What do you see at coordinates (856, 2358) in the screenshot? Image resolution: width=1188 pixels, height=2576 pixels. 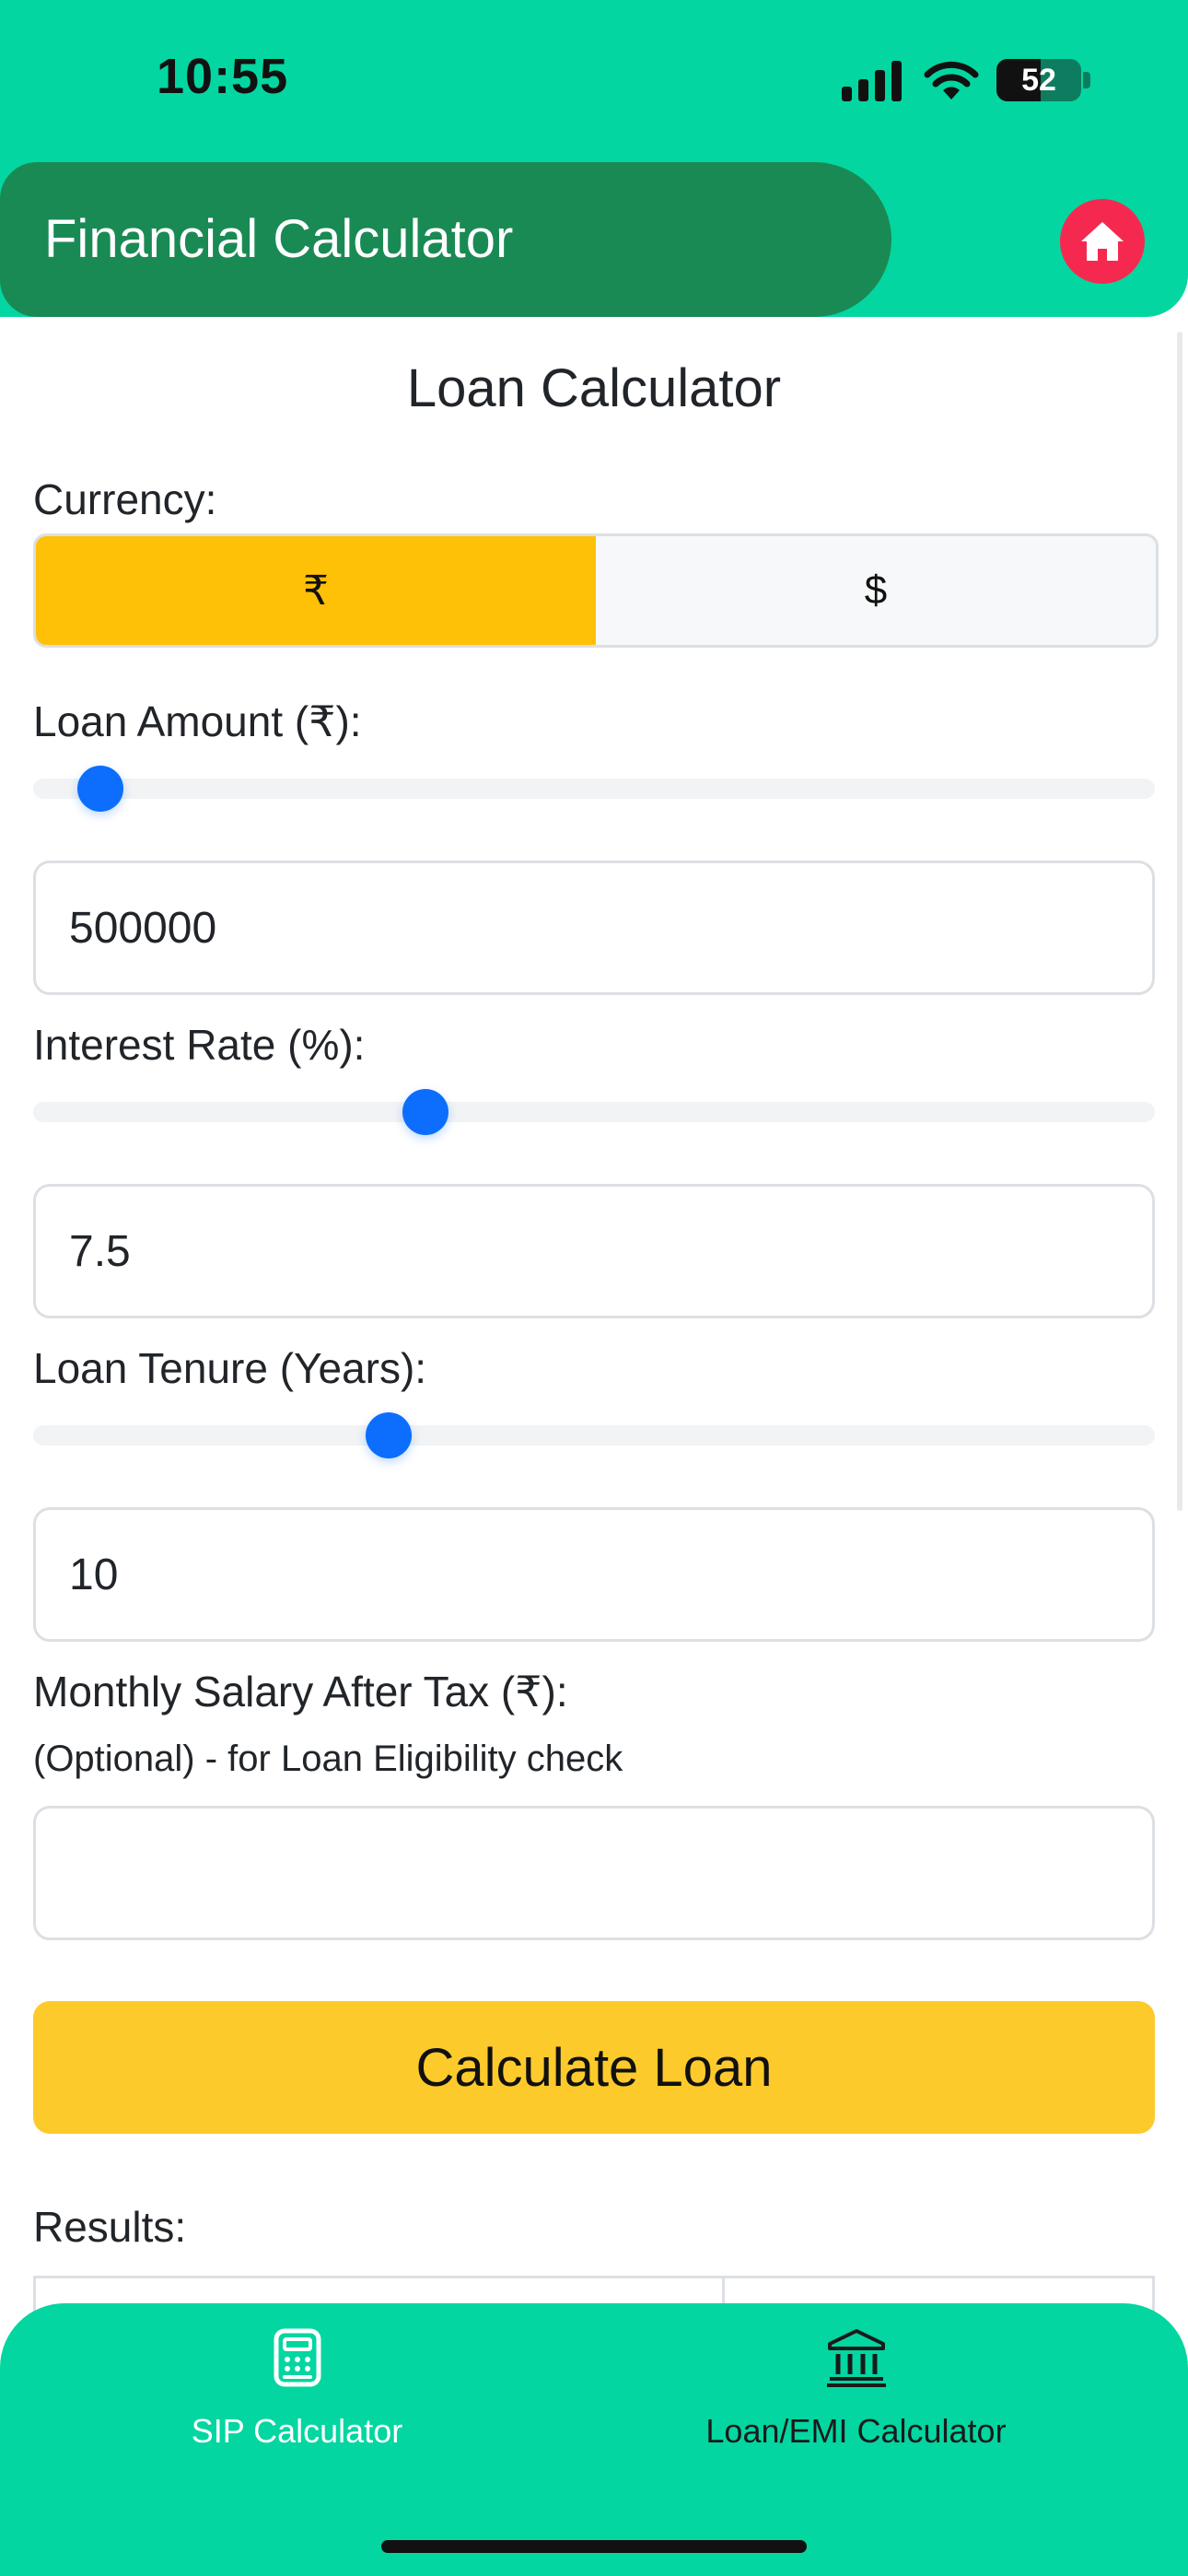 I see `bank-icon` at bounding box center [856, 2358].